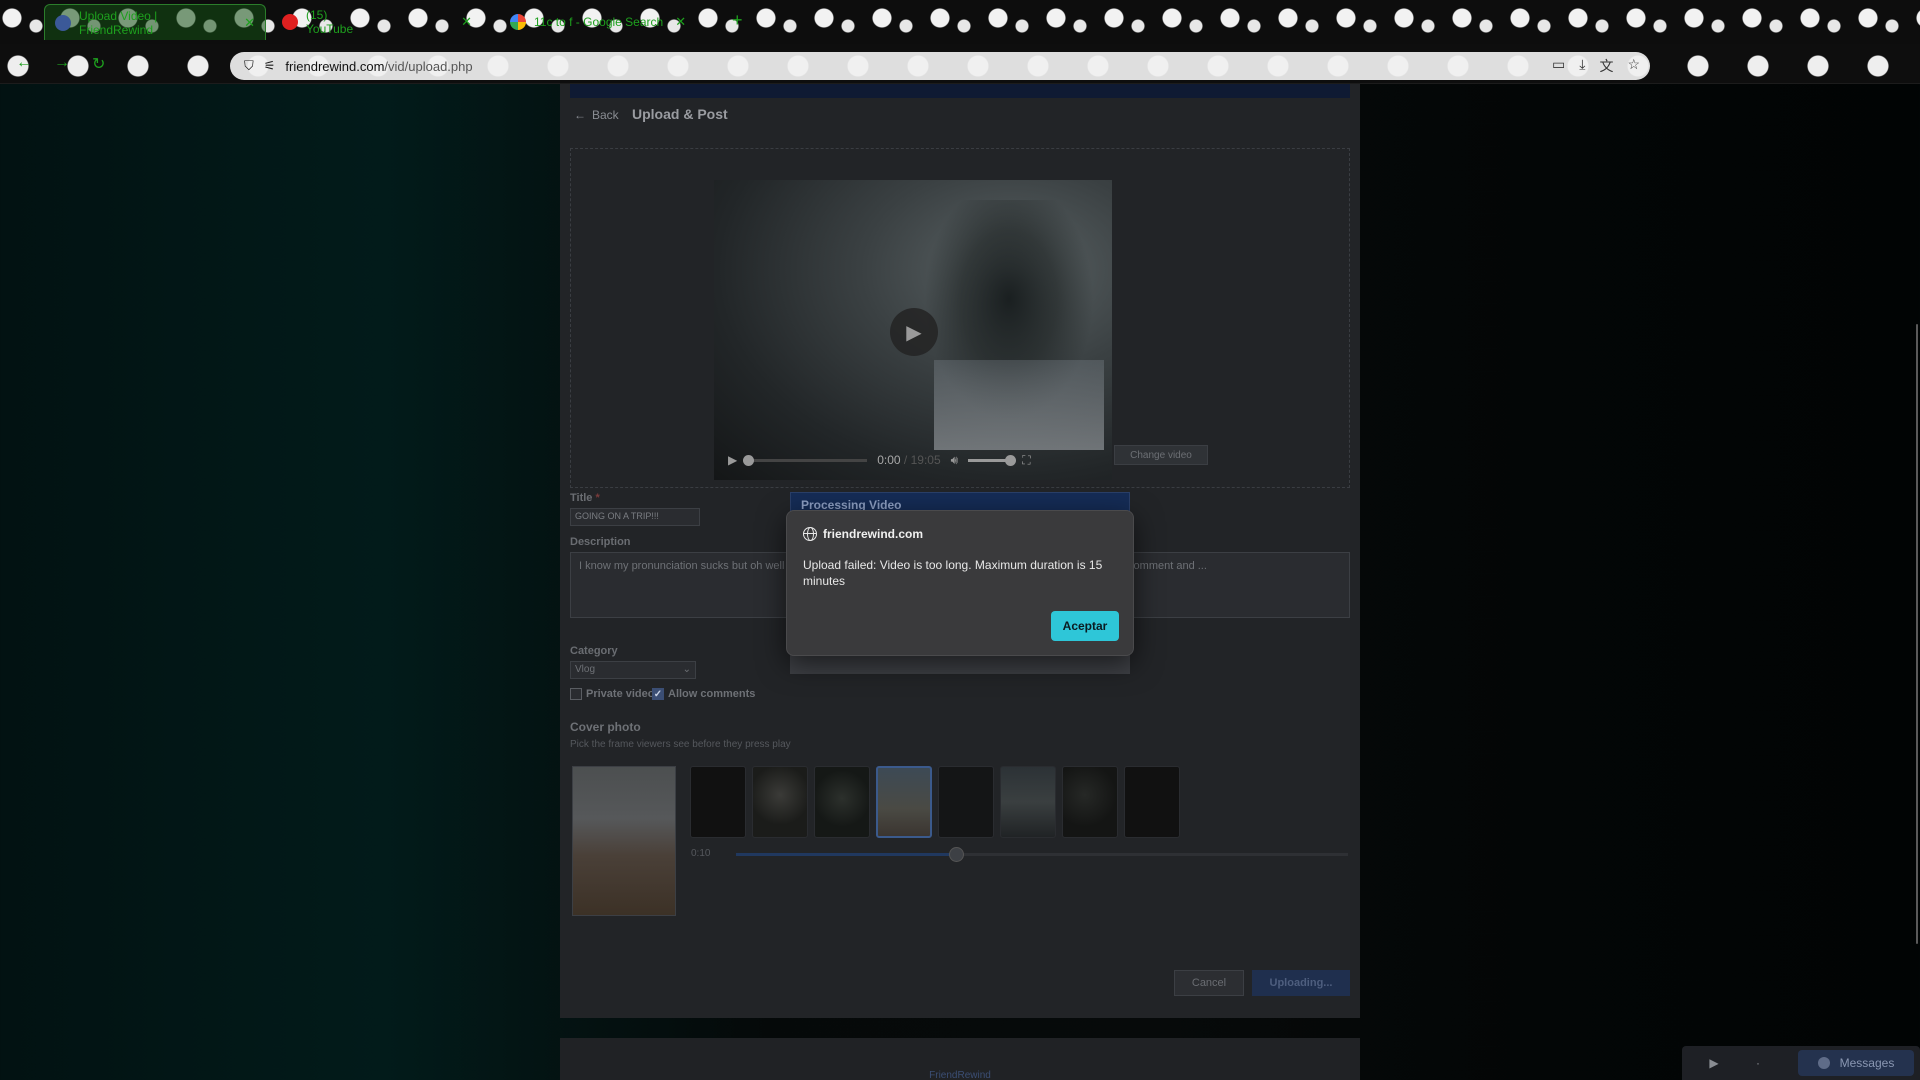  What do you see at coordinates (737, 20) in the screenshot?
I see `new-tab-icon: +` at bounding box center [737, 20].